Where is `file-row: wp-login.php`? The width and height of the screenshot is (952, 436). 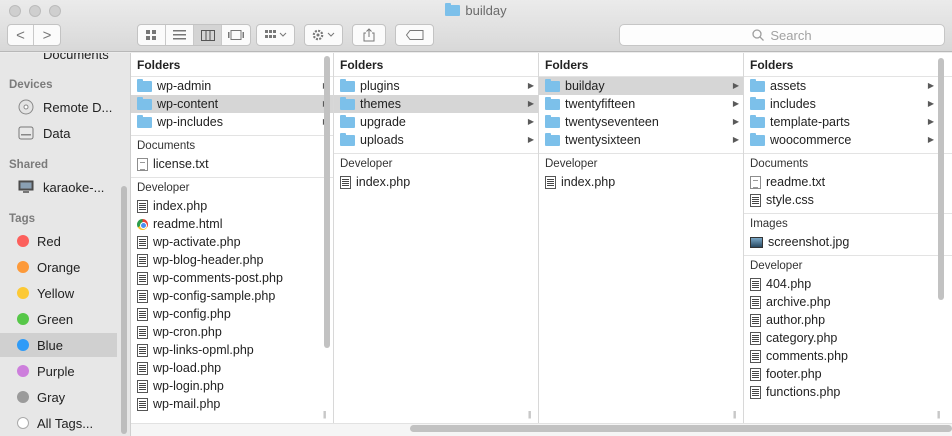
file-row: wp-login.php is located at coordinates (232, 386).